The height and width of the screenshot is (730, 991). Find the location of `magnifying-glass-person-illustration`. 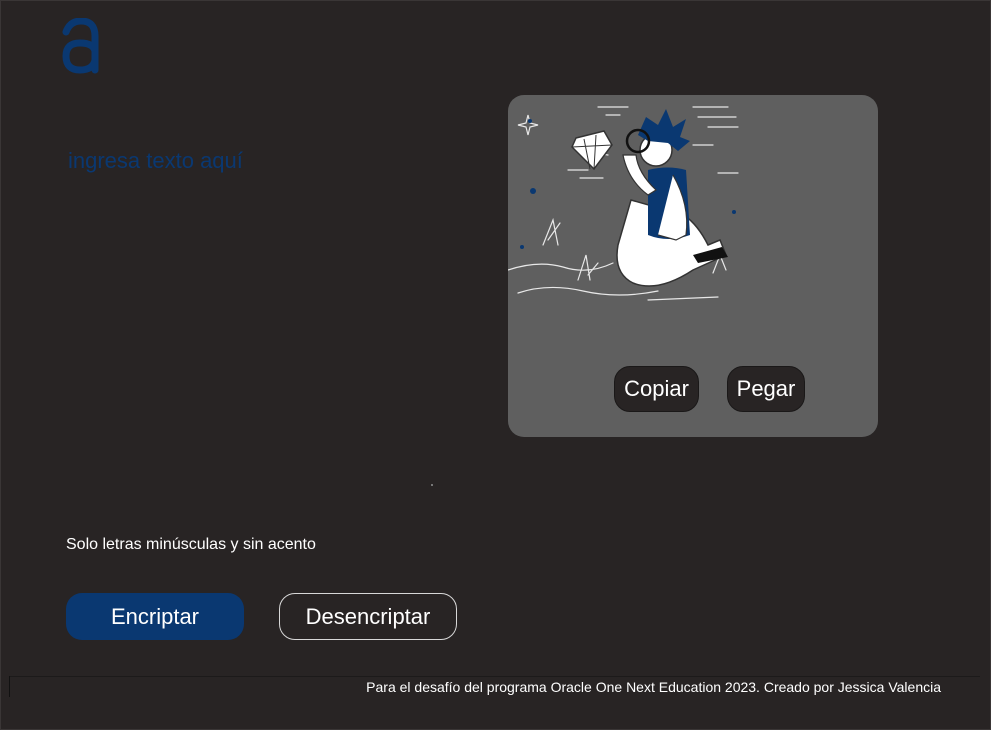

magnifying-glass-person-illustration is located at coordinates (623, 203).